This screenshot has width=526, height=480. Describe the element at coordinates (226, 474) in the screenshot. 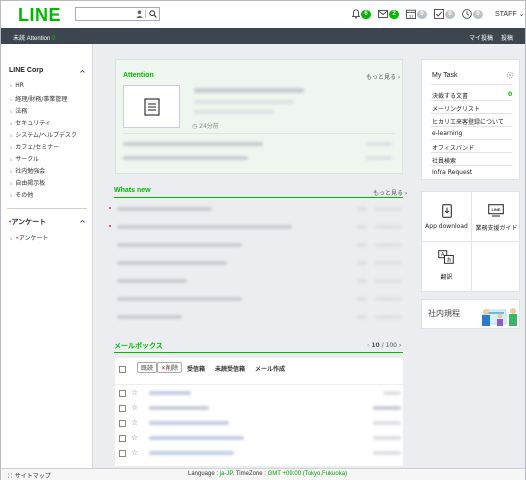

I see `language-value: ja-JP` at that location.